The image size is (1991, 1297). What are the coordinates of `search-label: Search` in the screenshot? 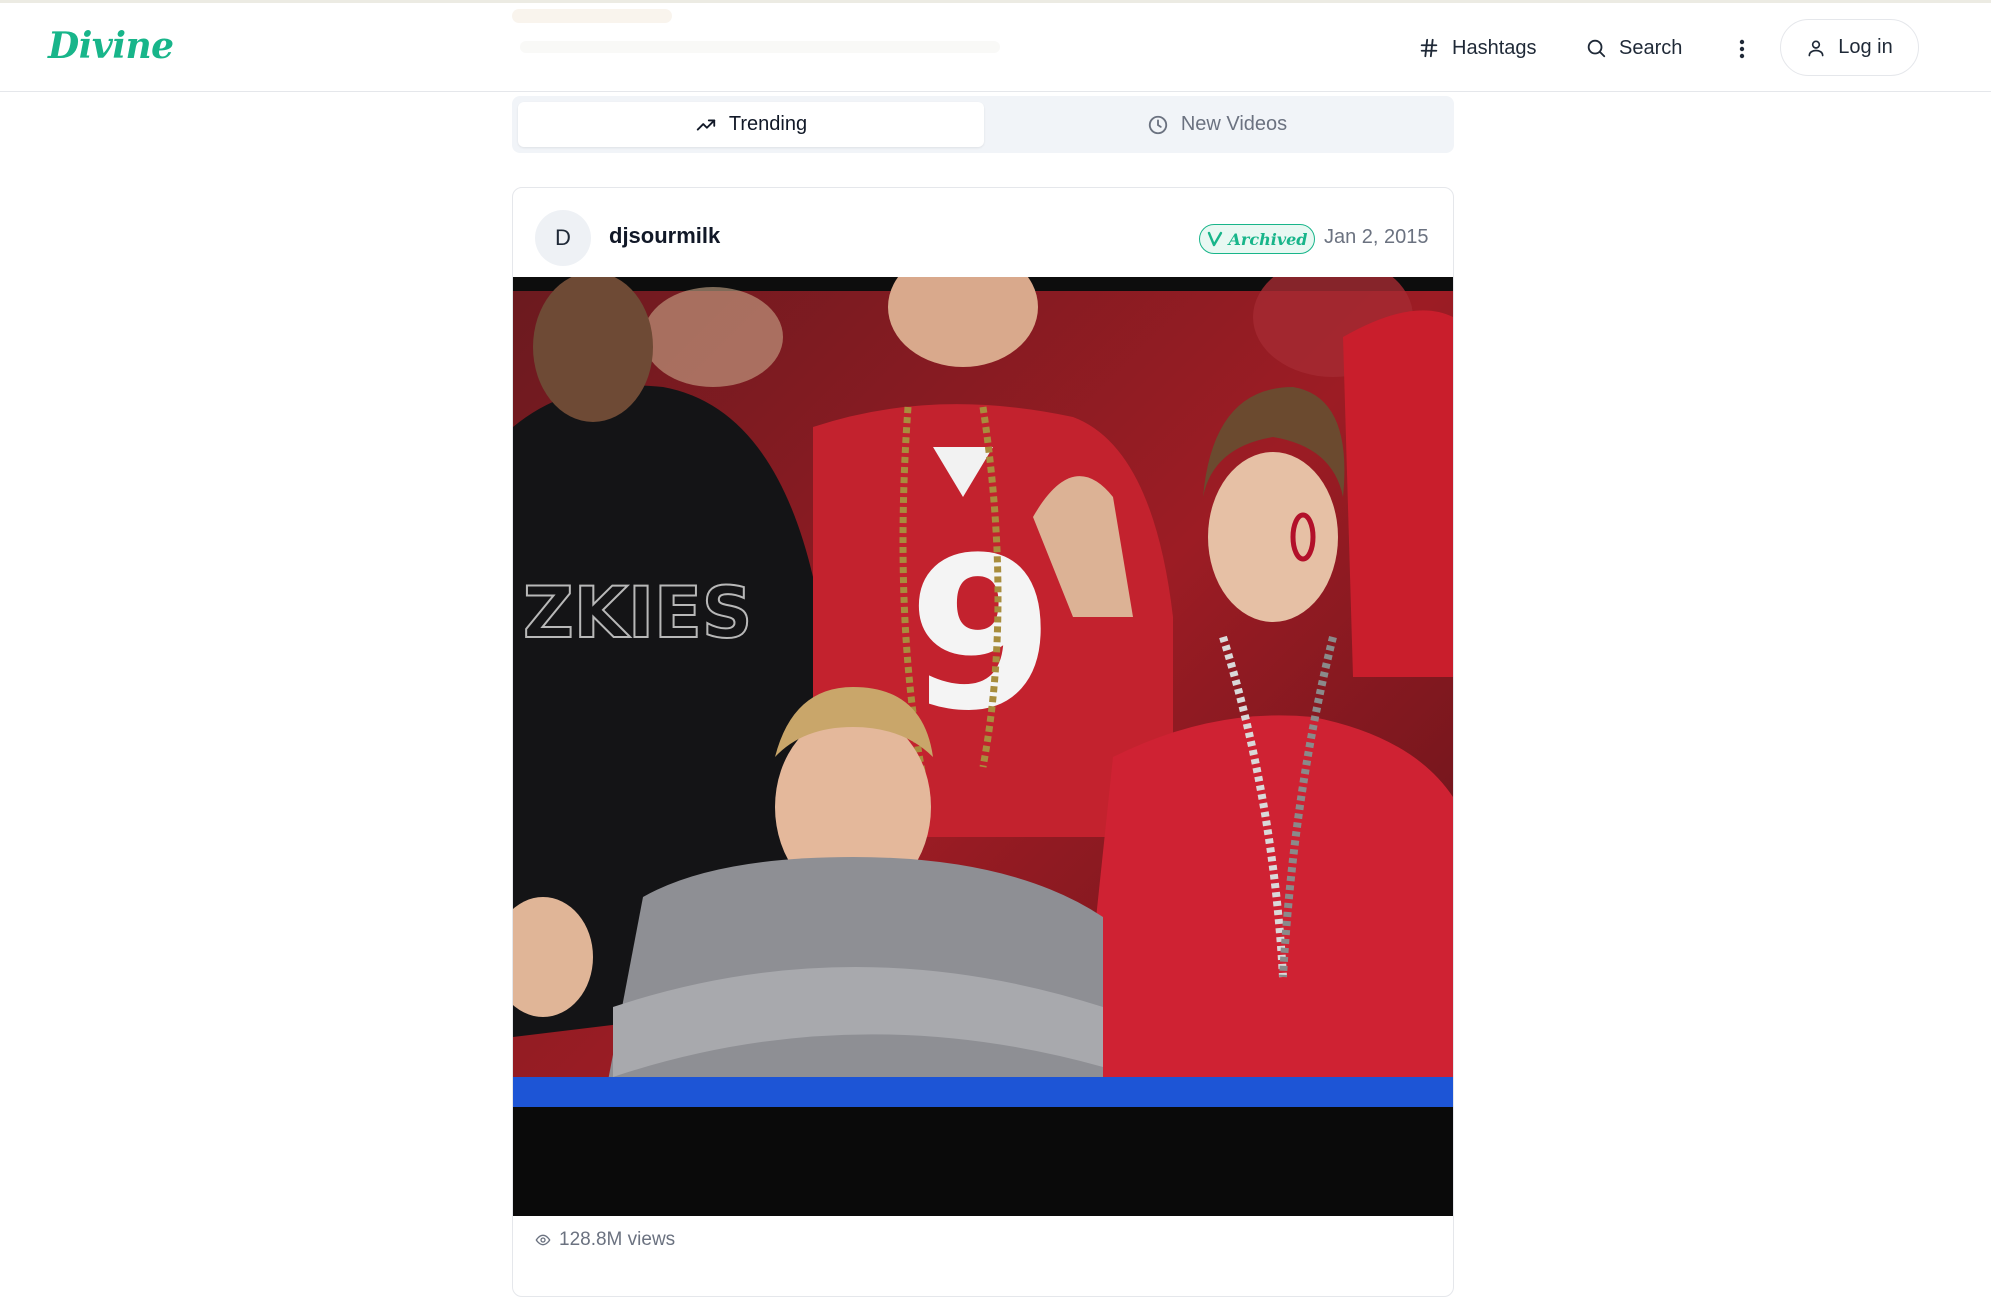 It's located at (1651, 47).